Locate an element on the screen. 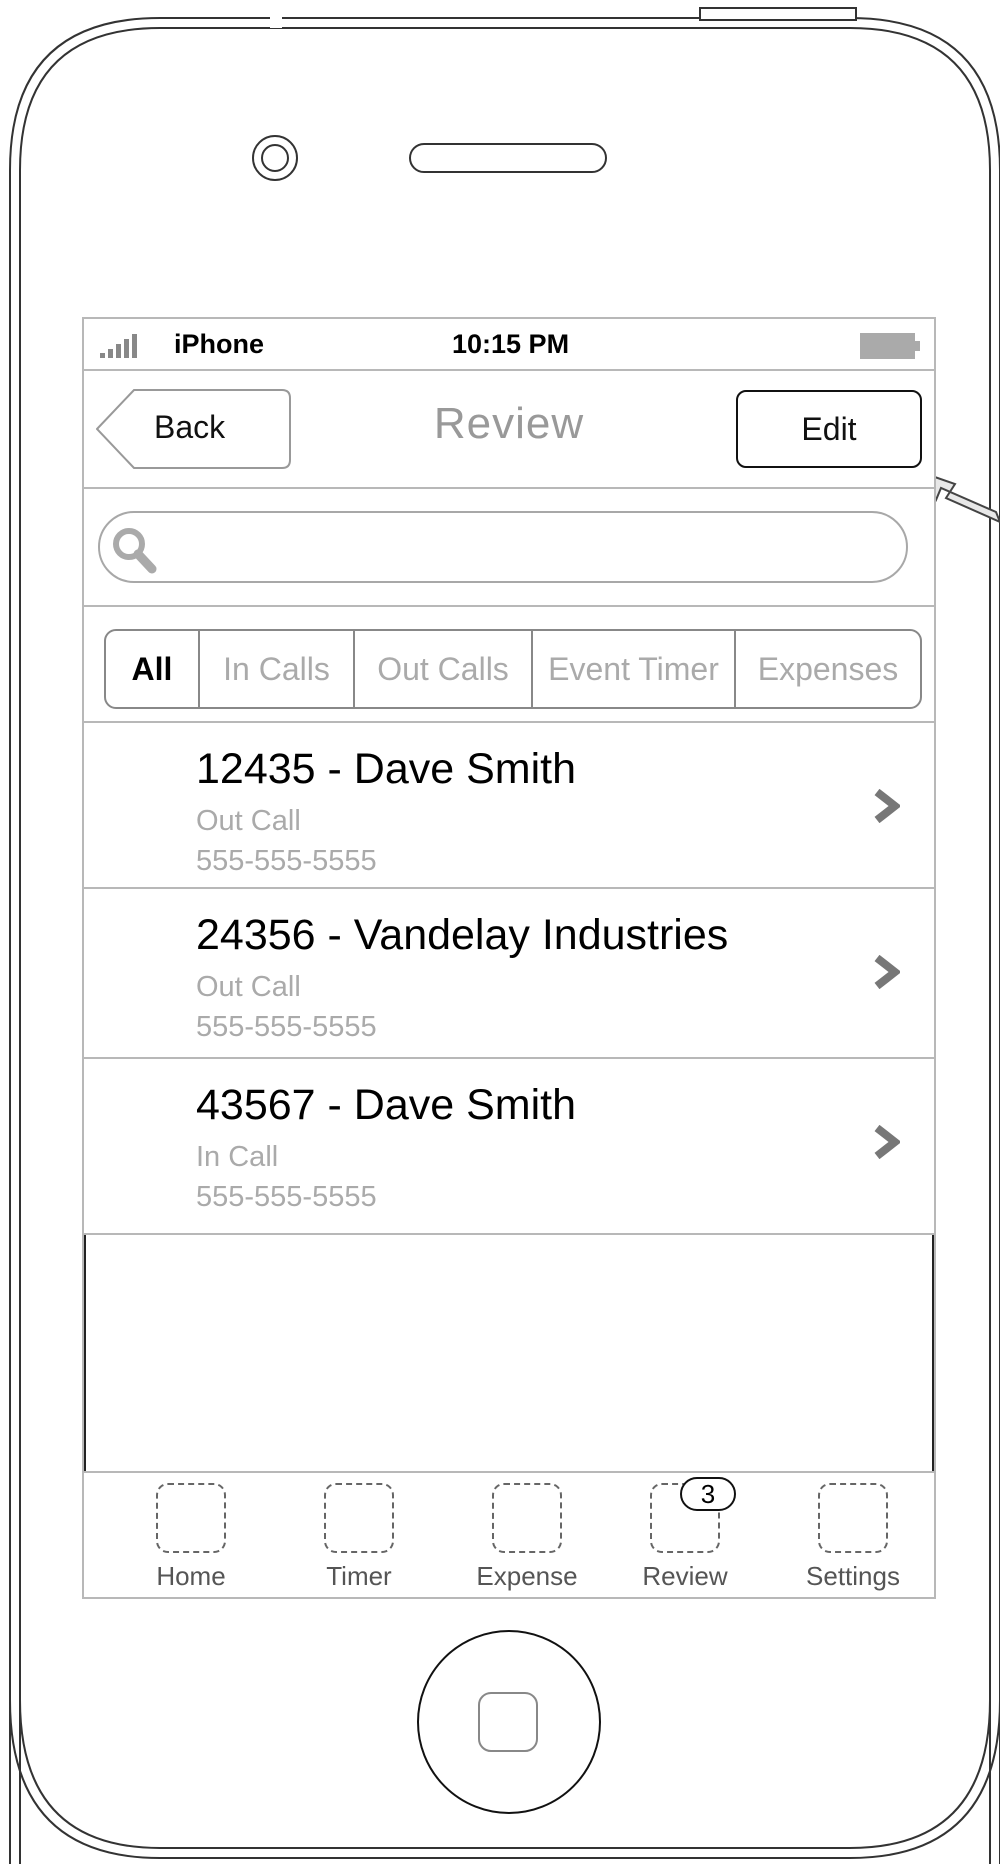 The width and height of the screenshot is (1000, 1864). filter-expenses: Expenses is located at coordinates (828, 669).